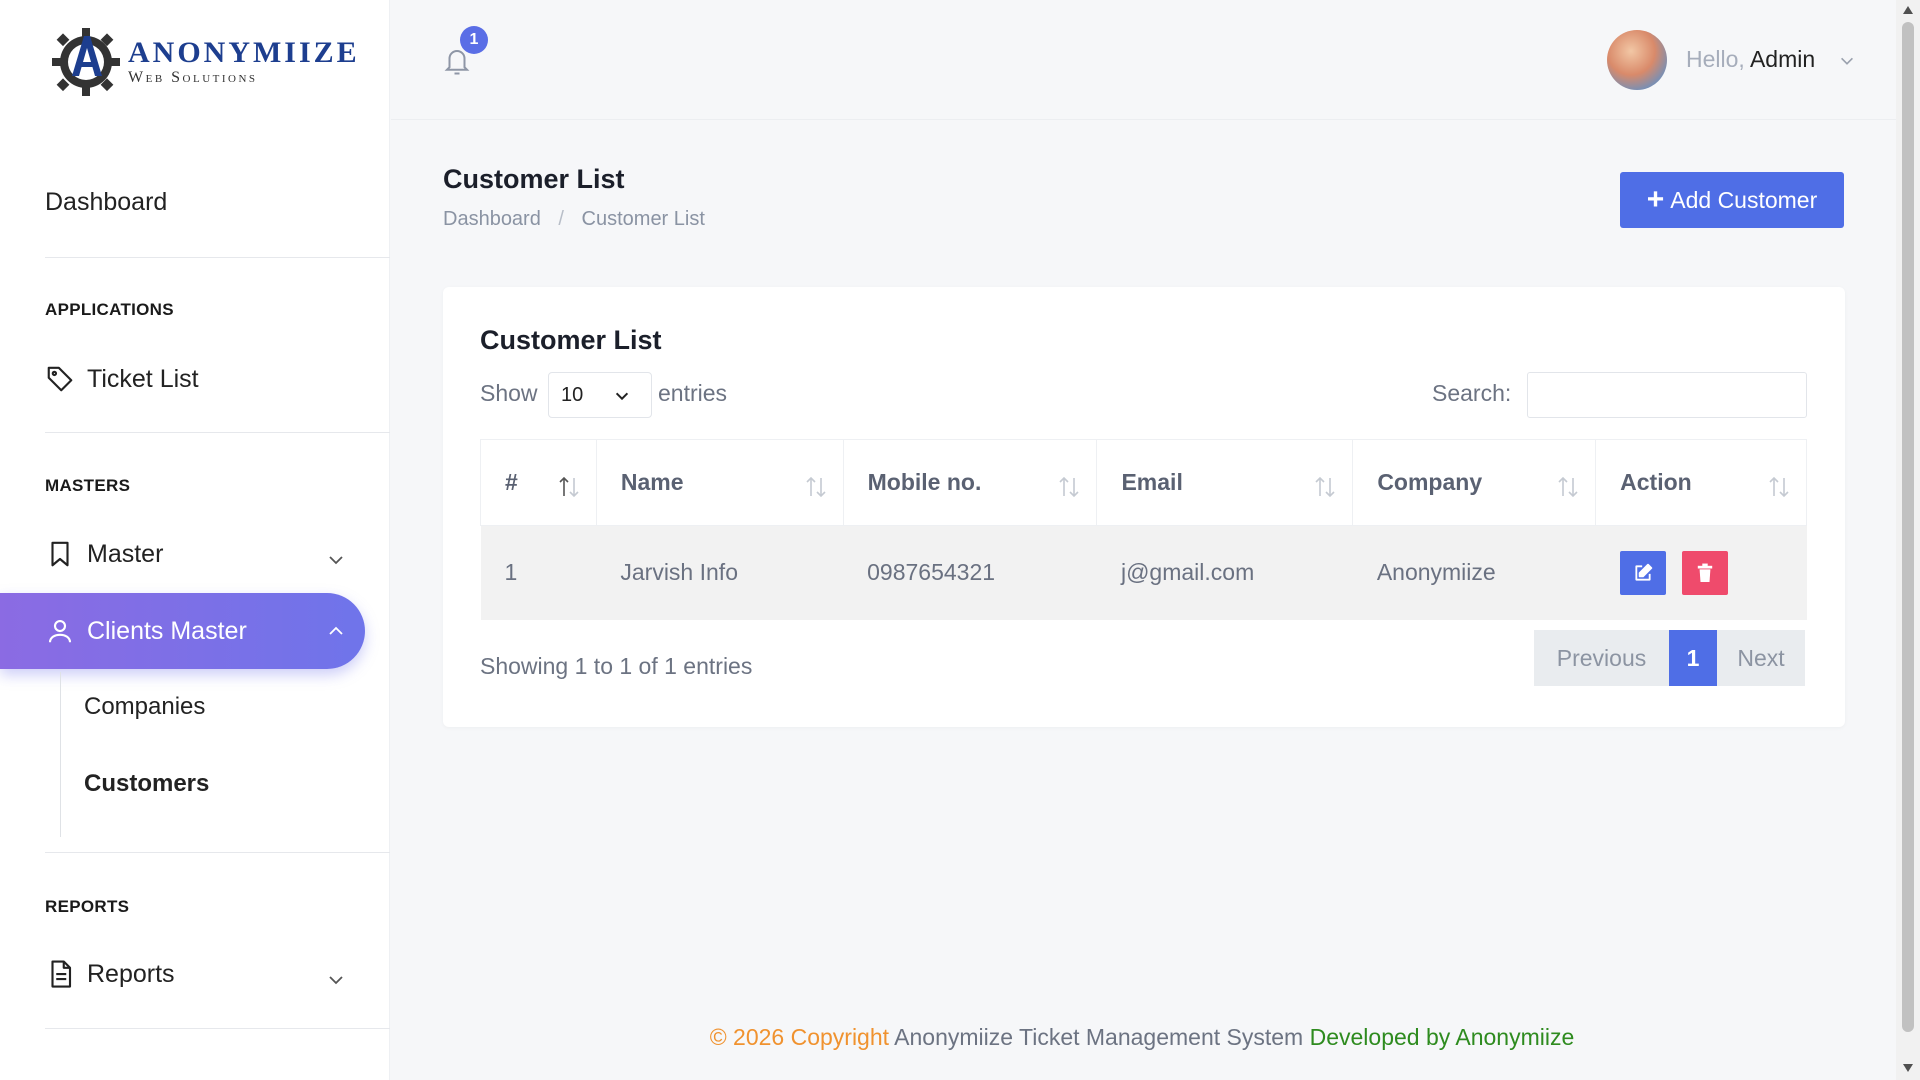 The width and height of the screenshot is (1920, 1080). Describe the element at coordinates (719, 482) in the screenshot. I see `column-header-name: Name` at that location.